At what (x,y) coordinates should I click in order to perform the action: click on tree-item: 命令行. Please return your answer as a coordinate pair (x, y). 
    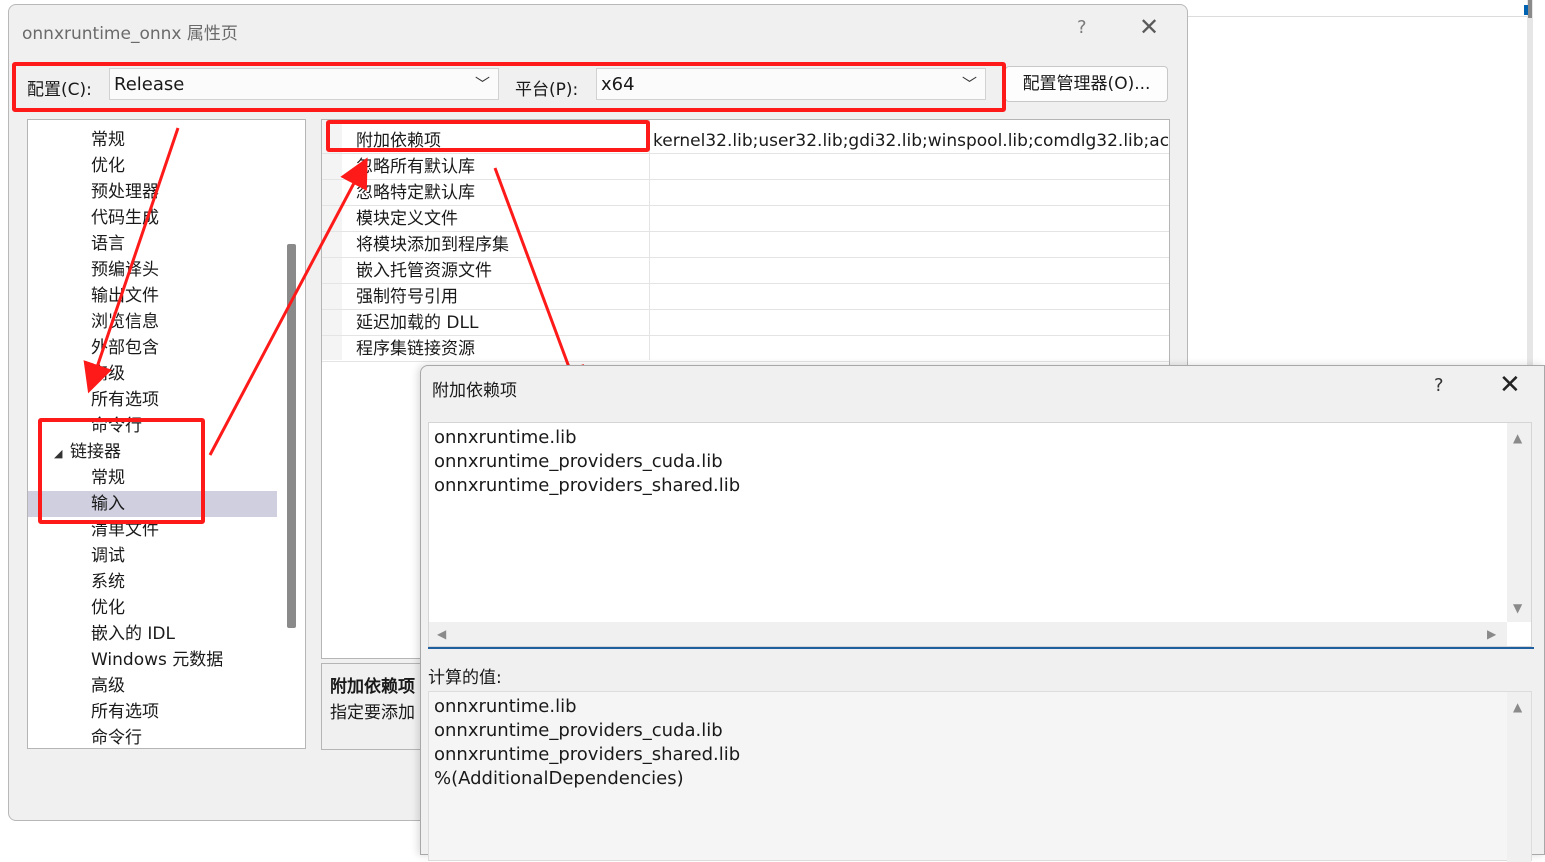
    Looking at the image, I should click on (116, 736).